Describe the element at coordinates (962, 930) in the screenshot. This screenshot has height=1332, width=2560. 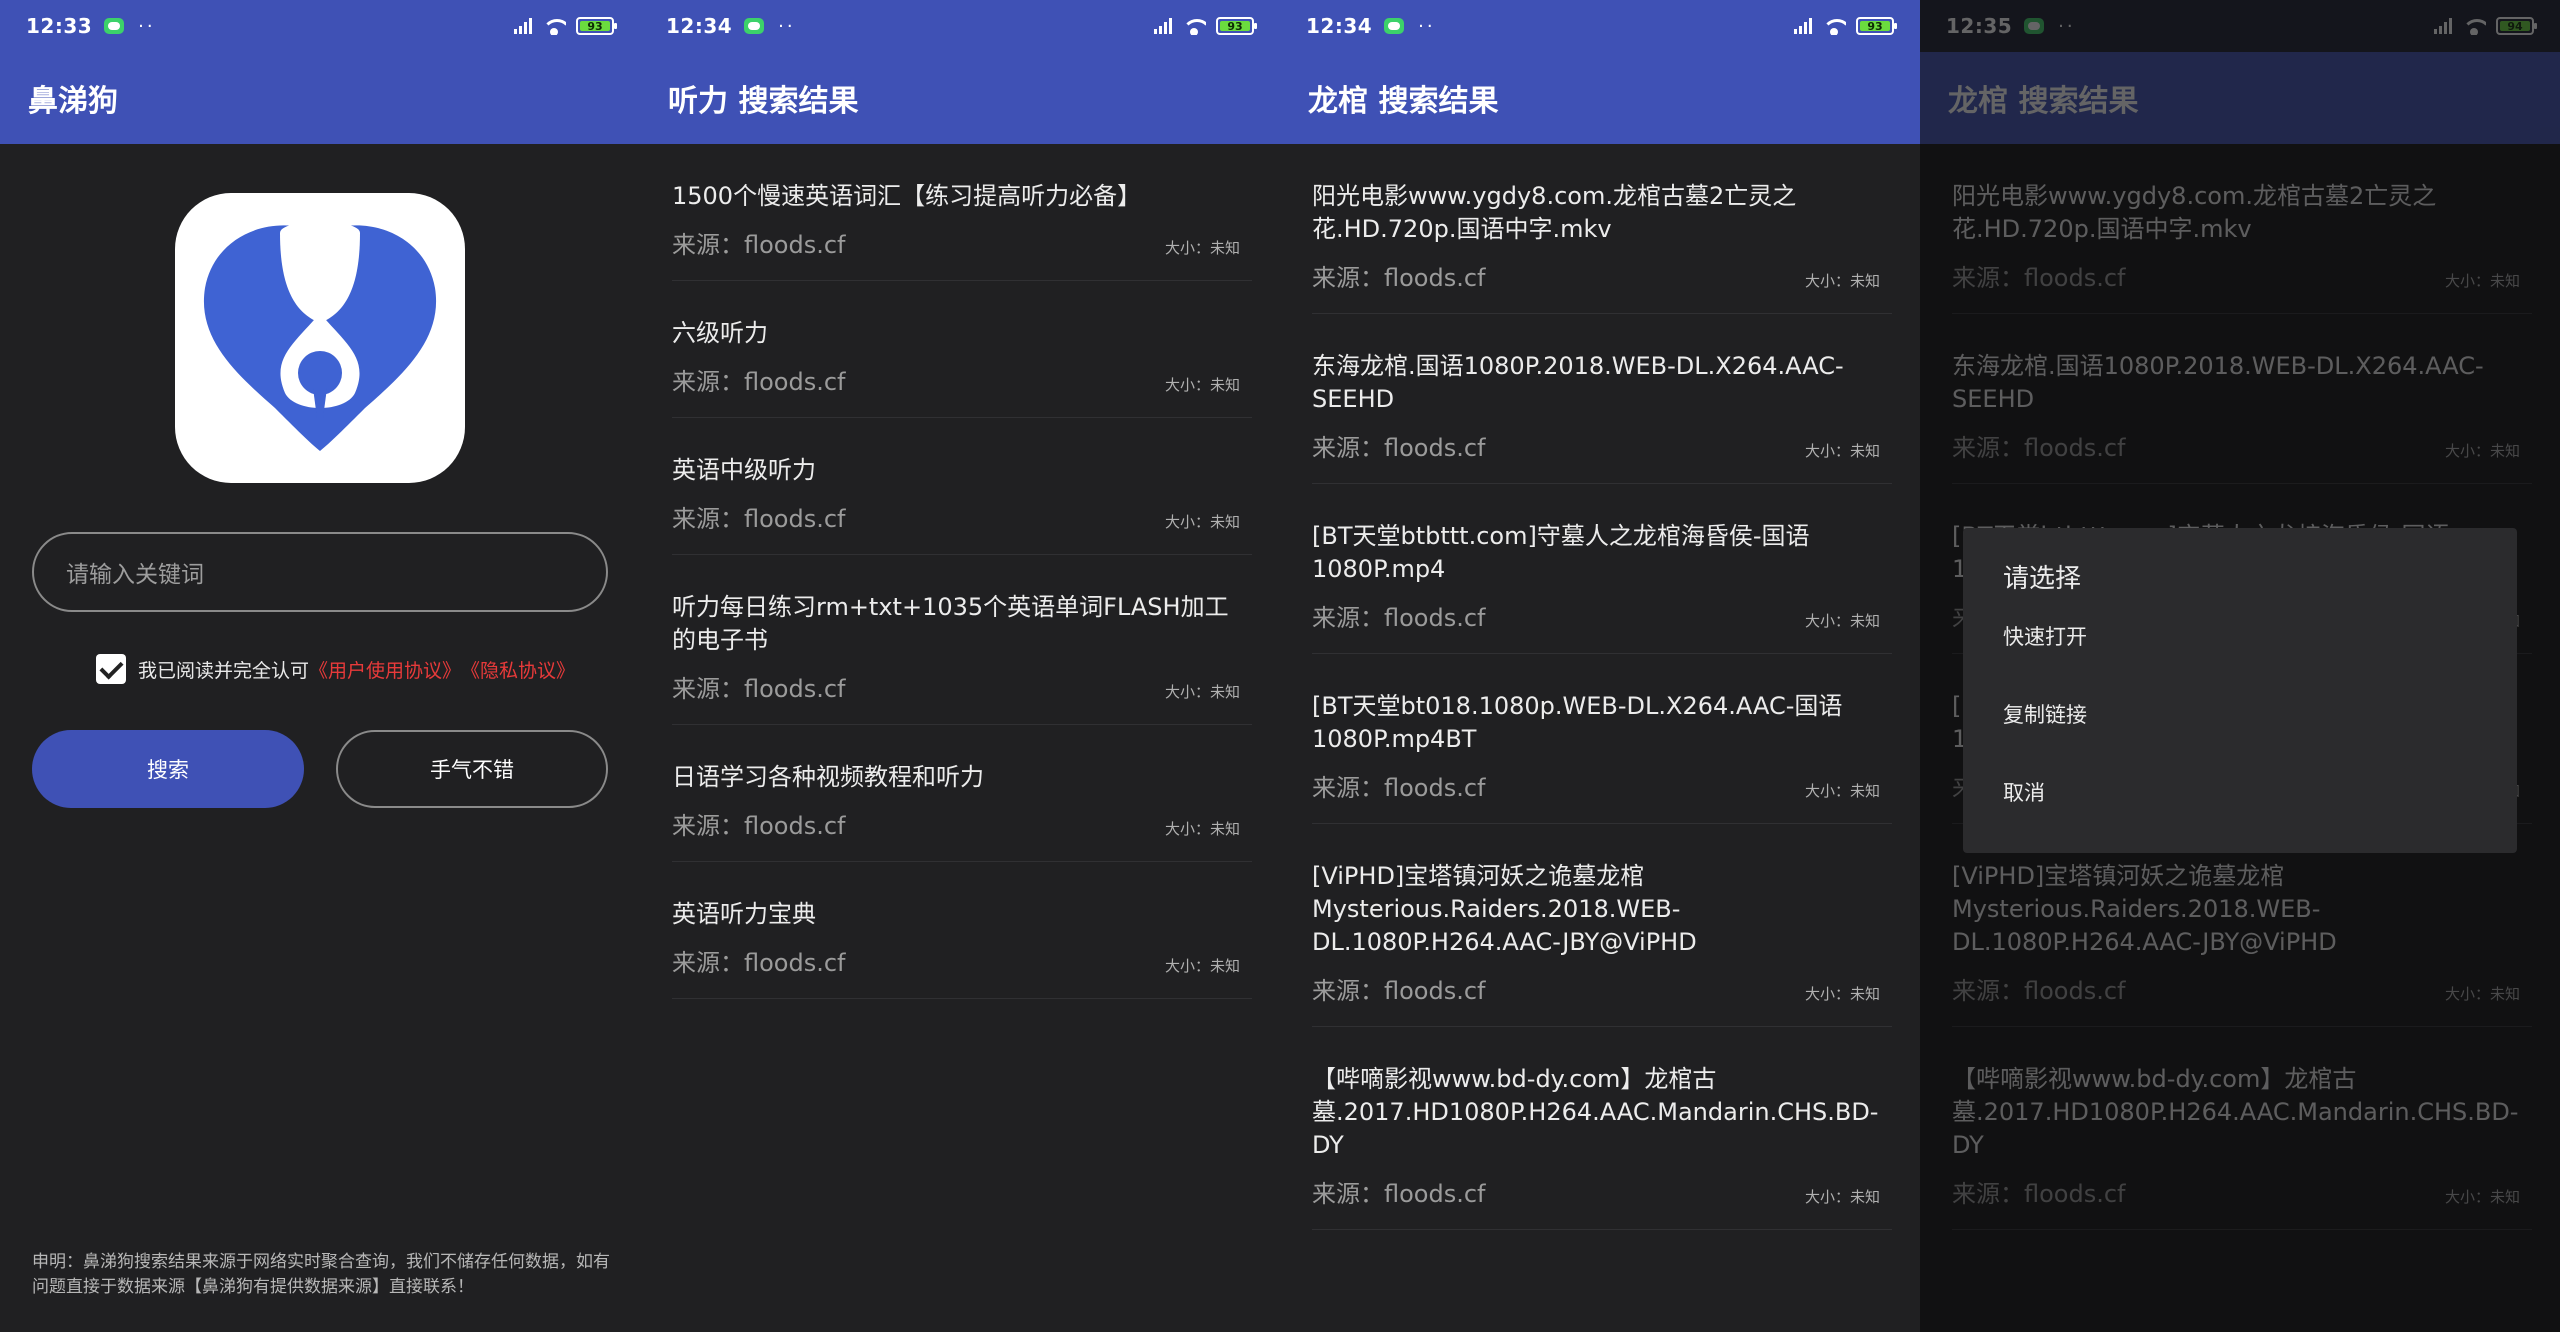
I see `result-item: 英语听力宝典 来源：floods.cf 大小：未知` at that location.